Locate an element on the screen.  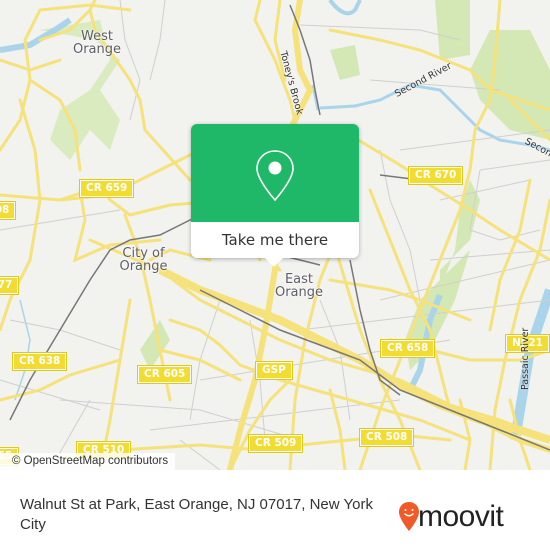
moovit-pin-icon is located at coordinates (409, 516).